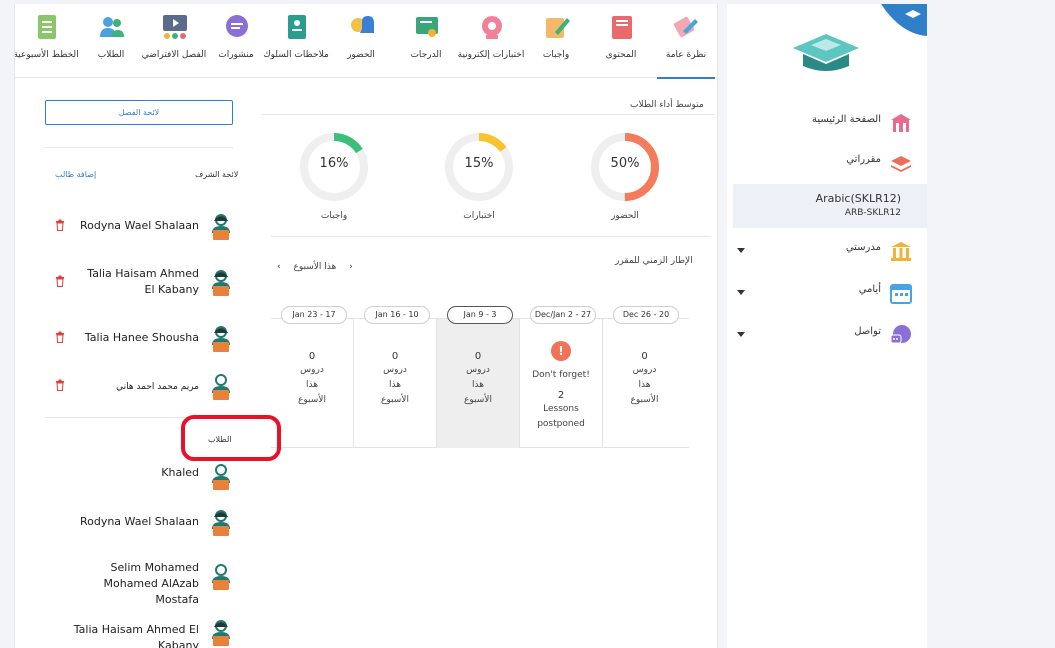 Image resolution: width=1055 pixels, height=648 pixels. I want to click on communicate-chat-icon, so click(900, 334).